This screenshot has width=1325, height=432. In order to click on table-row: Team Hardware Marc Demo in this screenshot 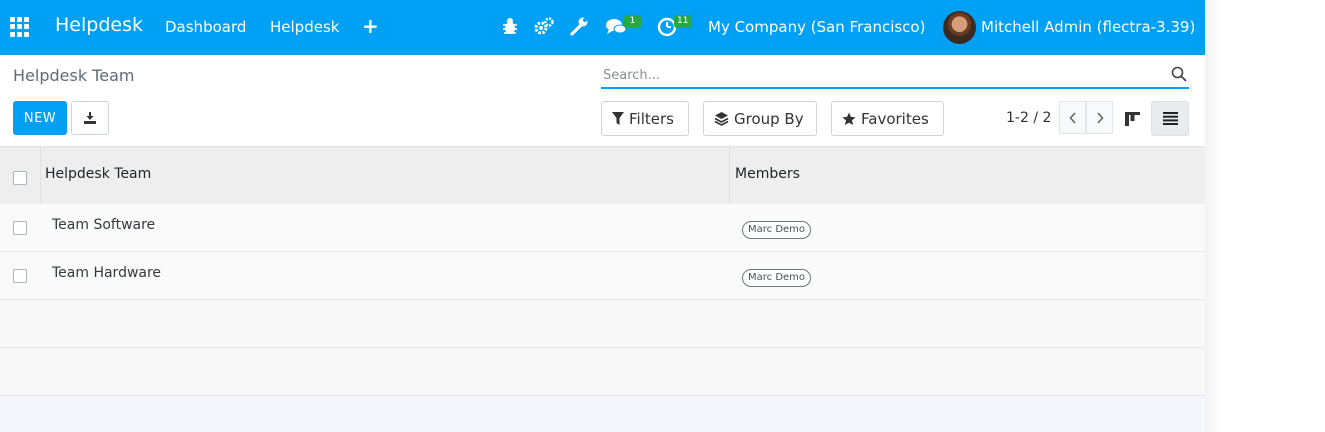, I will do `click(602, 276)`.